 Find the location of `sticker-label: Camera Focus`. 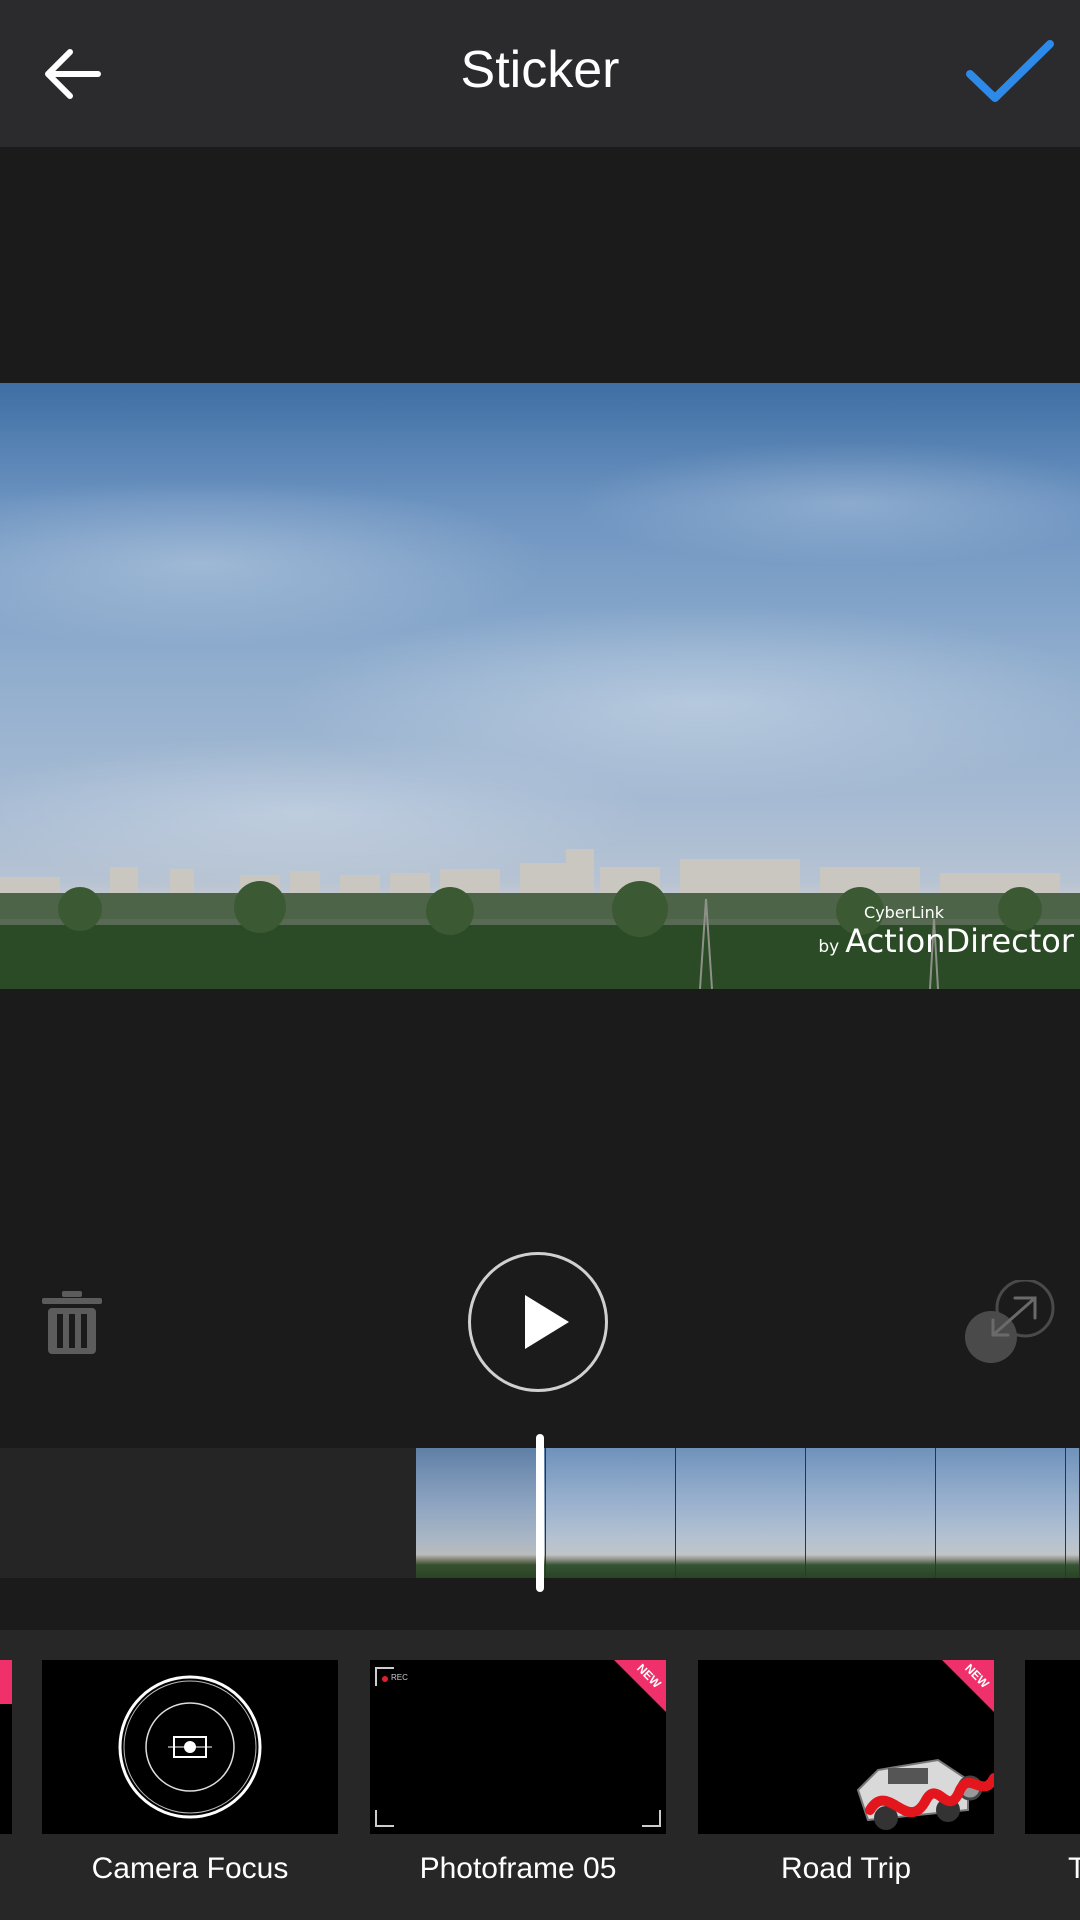

sticker-label: Camera Focus is located at coordinates (190, 1868).